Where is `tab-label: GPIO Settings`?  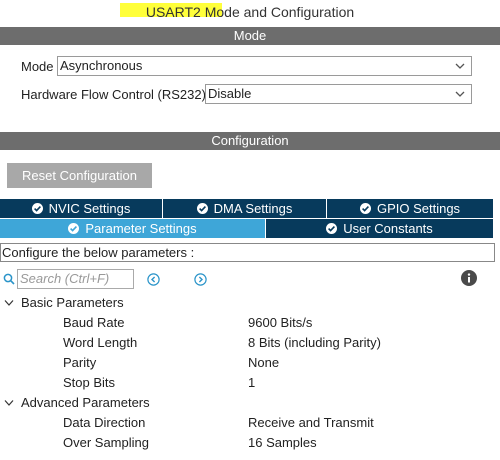
tab-label: GPIO Settings is located at coordinates (418, 208).